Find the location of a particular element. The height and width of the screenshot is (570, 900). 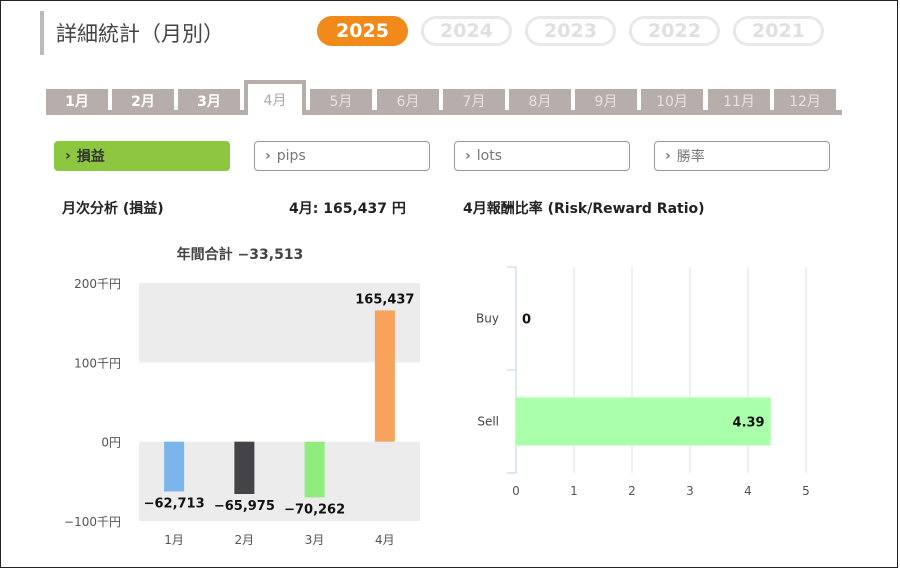

tab-month-12: 12月 is located at coordinates (805, 101).